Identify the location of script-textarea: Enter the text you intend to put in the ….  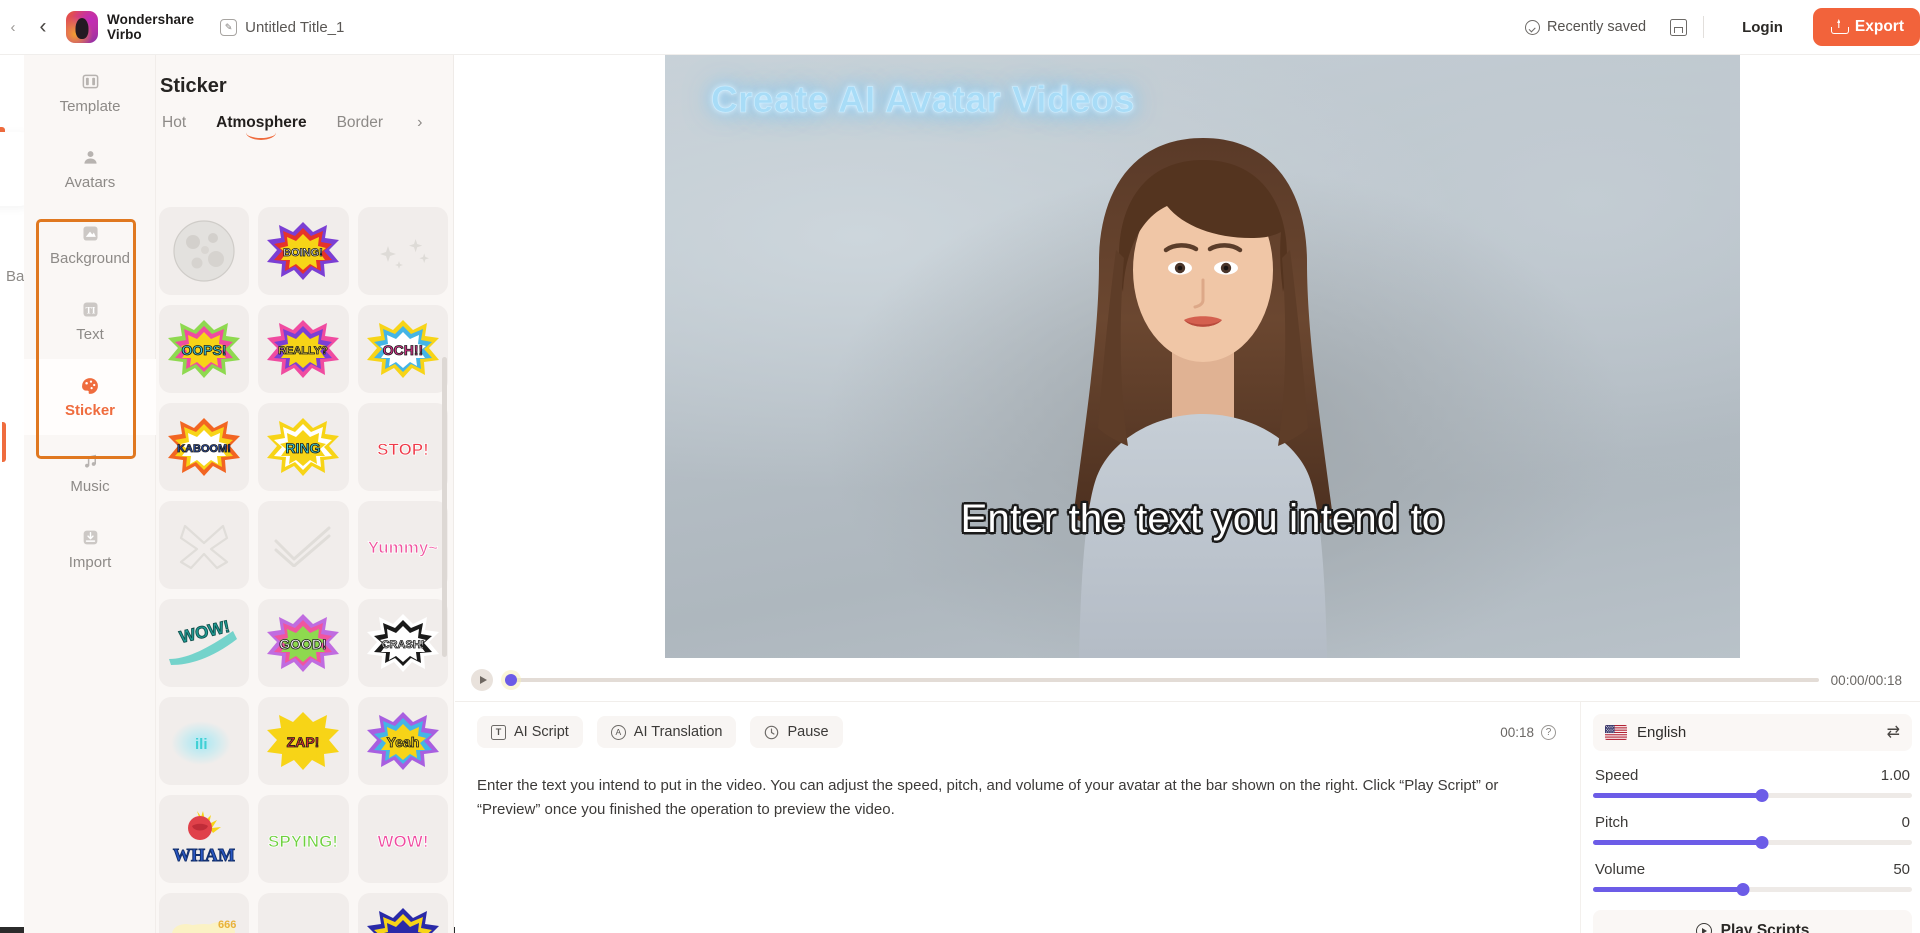
(1017, 785).